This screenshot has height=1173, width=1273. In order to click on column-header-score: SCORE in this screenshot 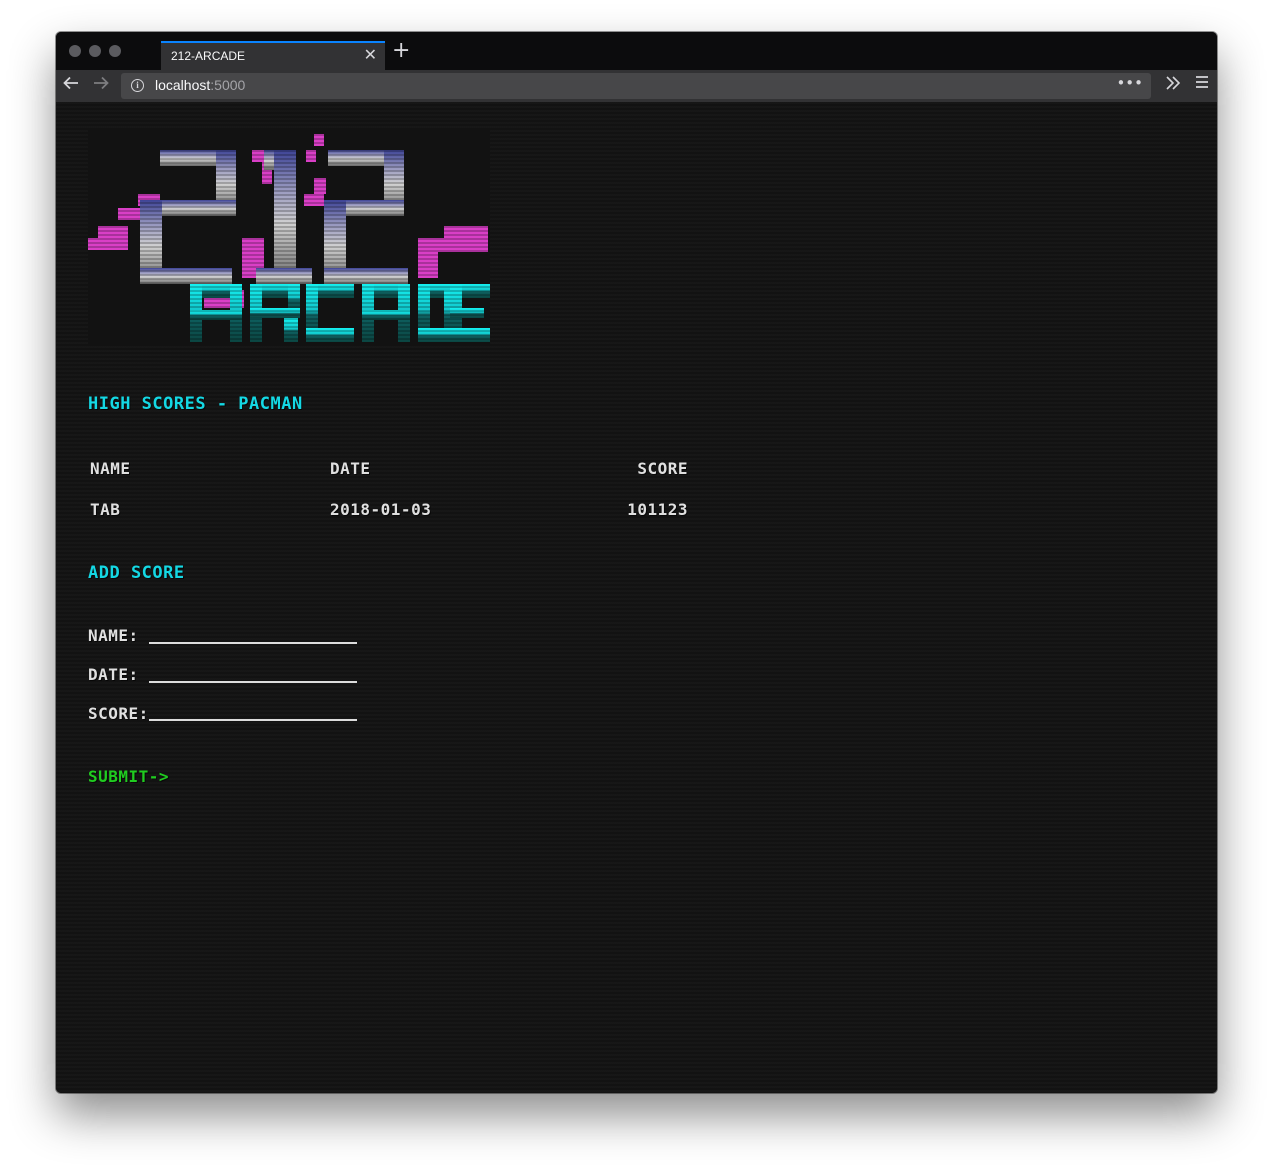, I will do `click(662, 468)`.